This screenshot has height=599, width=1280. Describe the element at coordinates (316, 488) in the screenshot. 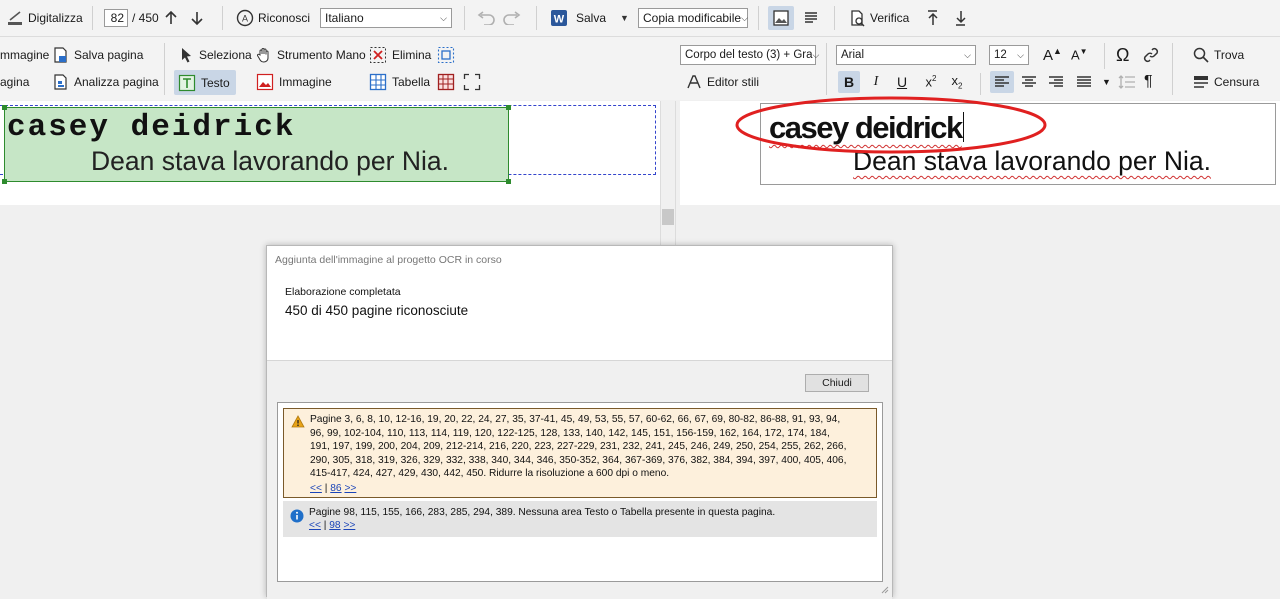

I see `warning-prev-link: <<` at that location.